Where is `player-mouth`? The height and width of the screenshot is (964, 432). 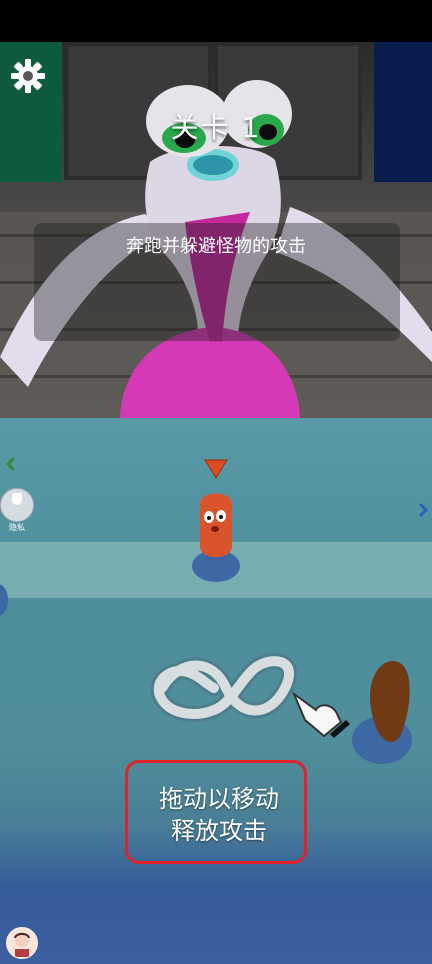
player-mouth is located at coordinates (215, 529).